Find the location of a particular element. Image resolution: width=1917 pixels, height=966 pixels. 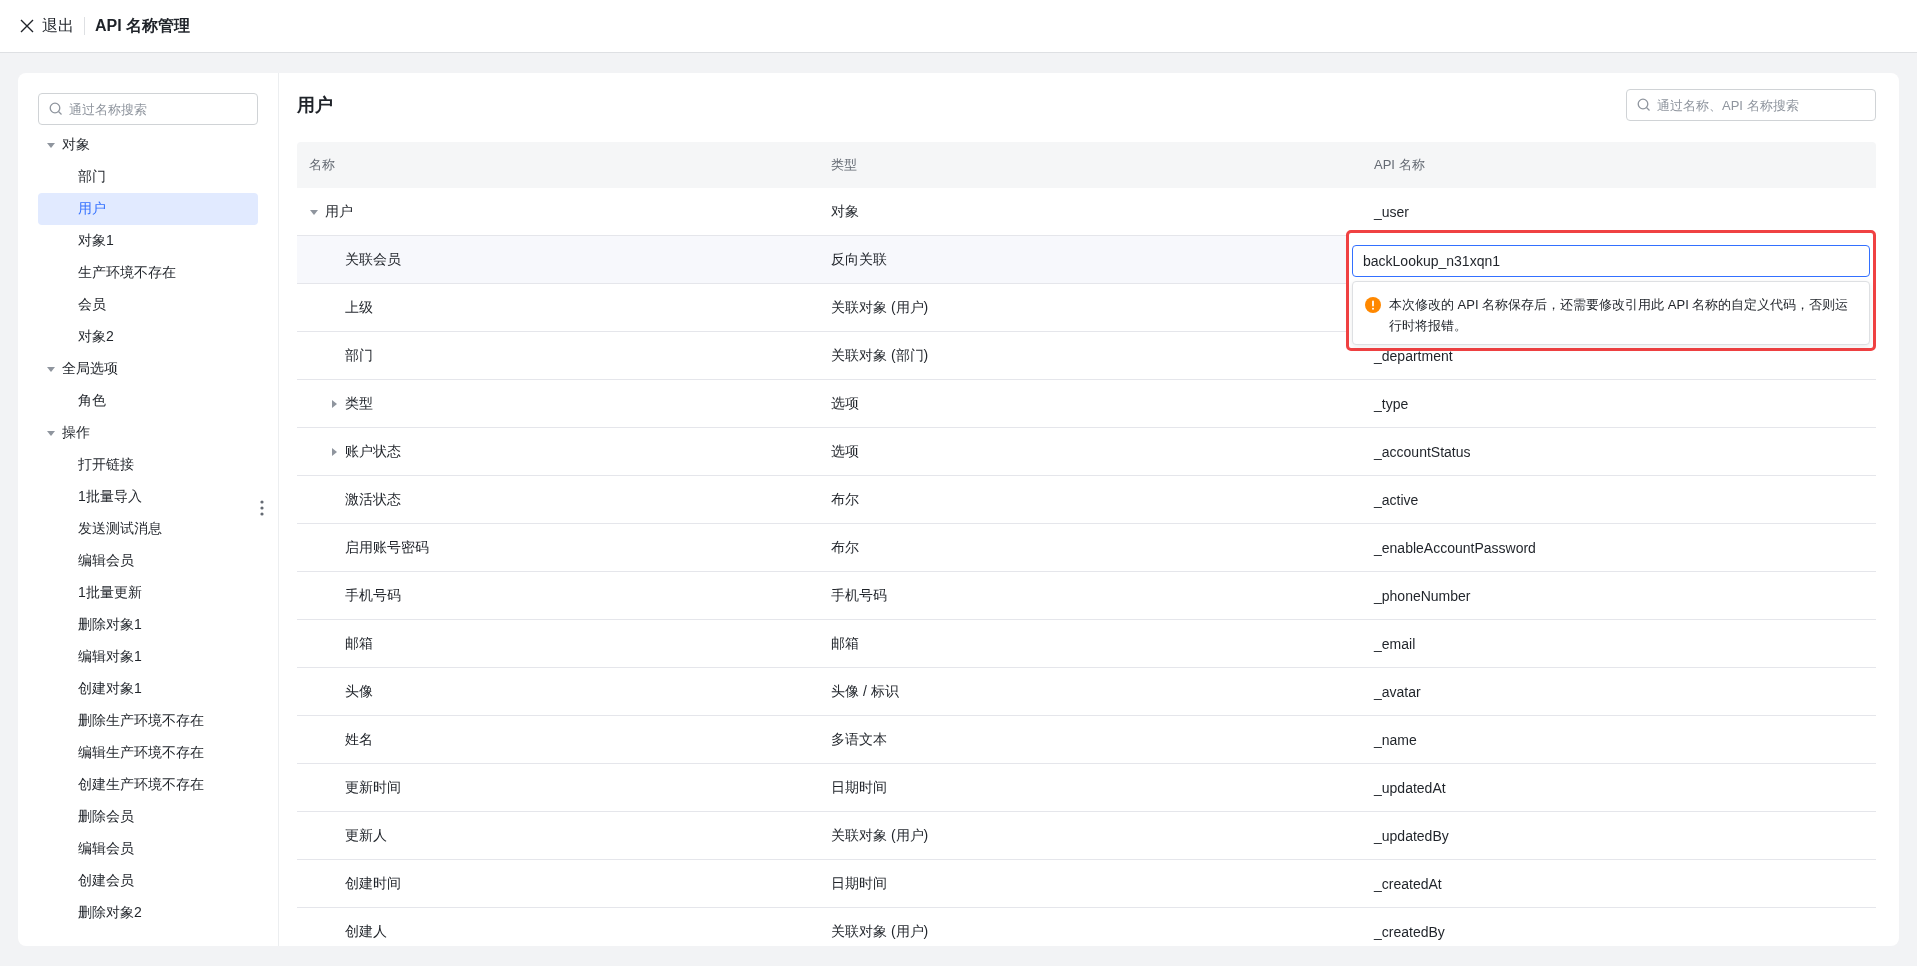

tree-item: 对象2 is located at coordinates (148, 337).